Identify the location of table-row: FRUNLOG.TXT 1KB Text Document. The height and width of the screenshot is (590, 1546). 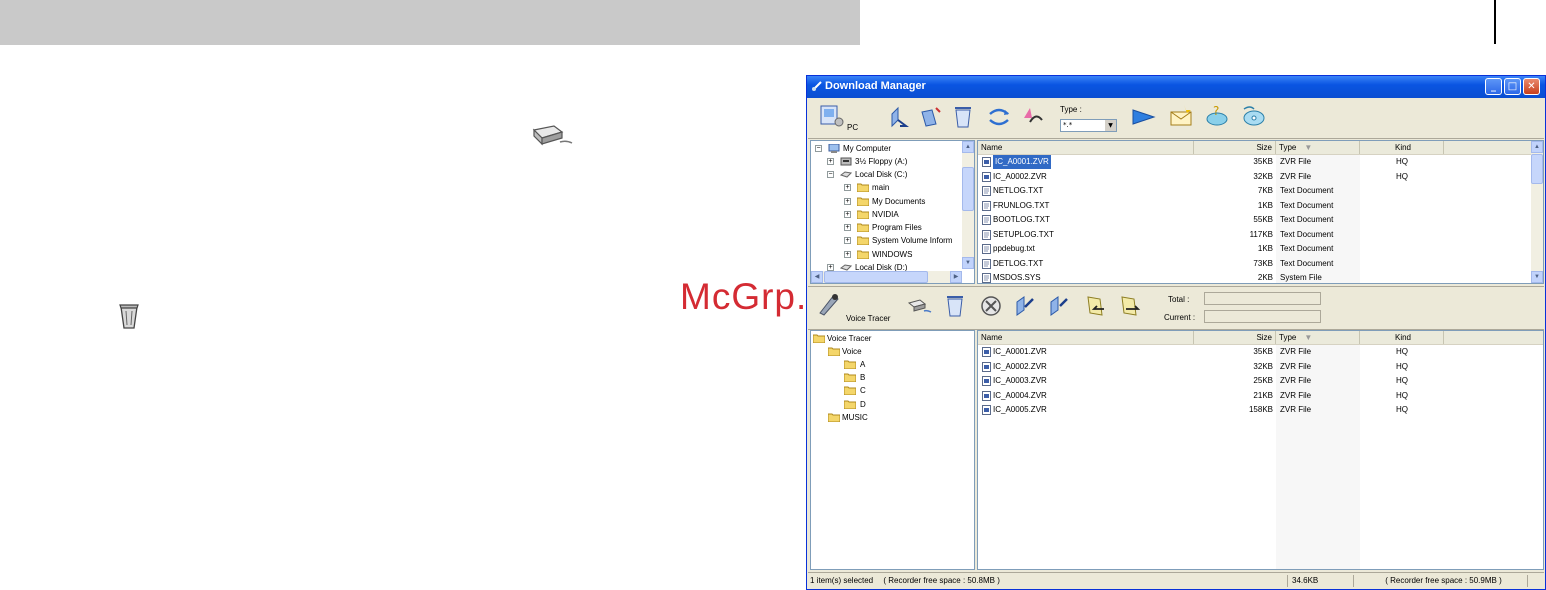
(1260, 206).